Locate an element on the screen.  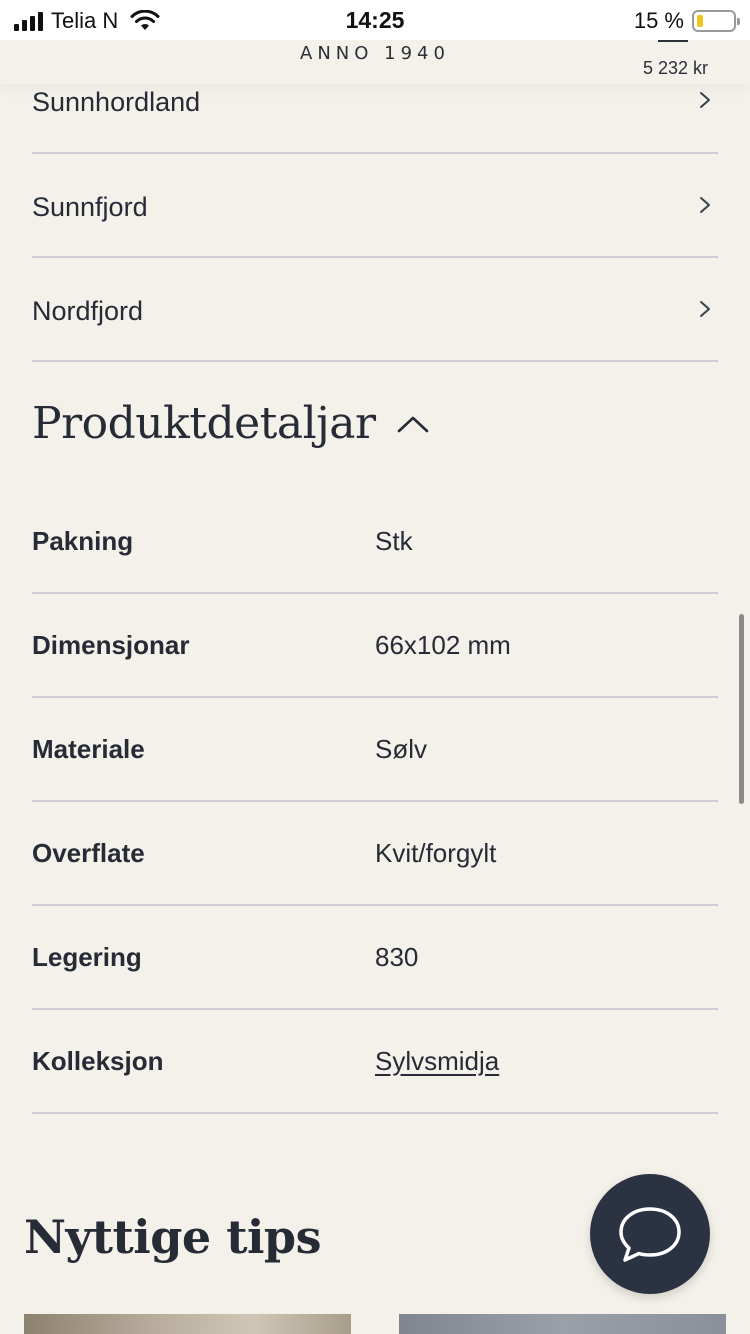
brand-tagline: ANNO 1940 is located at coordinates (375, 53).